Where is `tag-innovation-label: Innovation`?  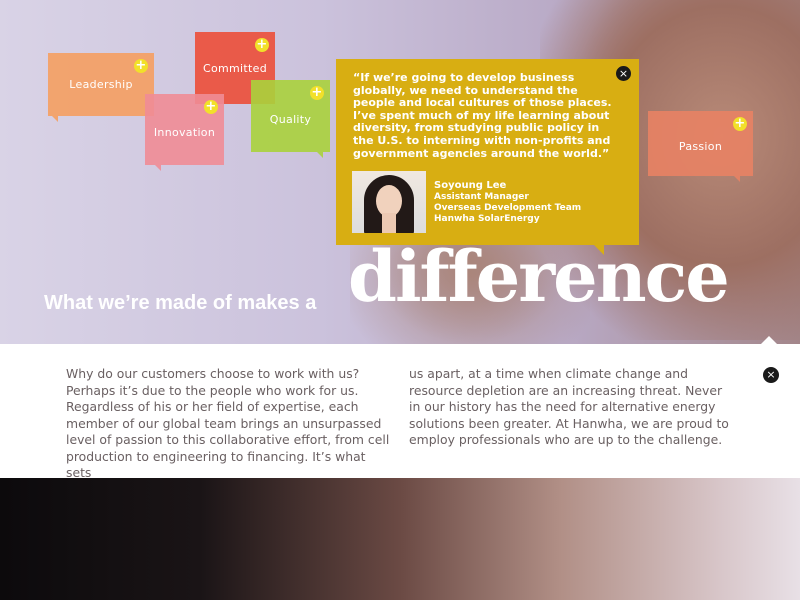 tag-innovation-label: Innovation is located at coordinates (184, 132).